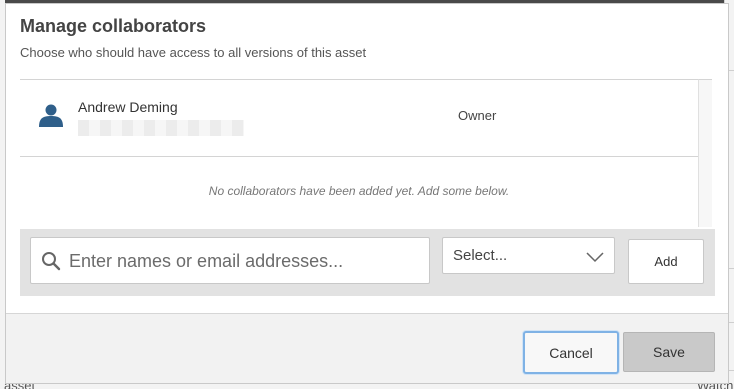  What do you see at coordinates (51, 261) in the screenshot?
I see `search-icon` at bounding box center [51, 261].